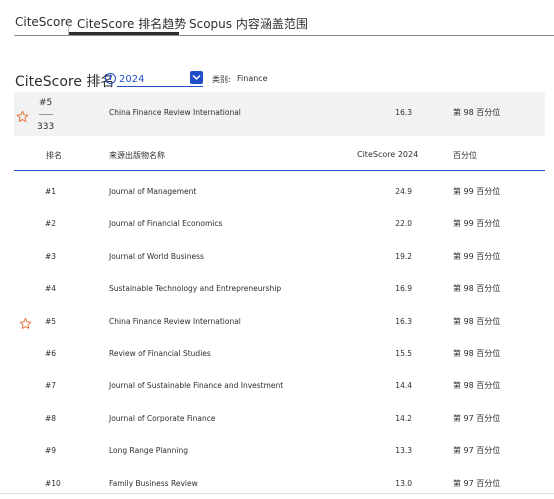 This screenshot has width=554, height=499. What do you see at coordinates (51, 224) in the screenshot?
I see `row-rank: #2` at bounding box center [51, 224].